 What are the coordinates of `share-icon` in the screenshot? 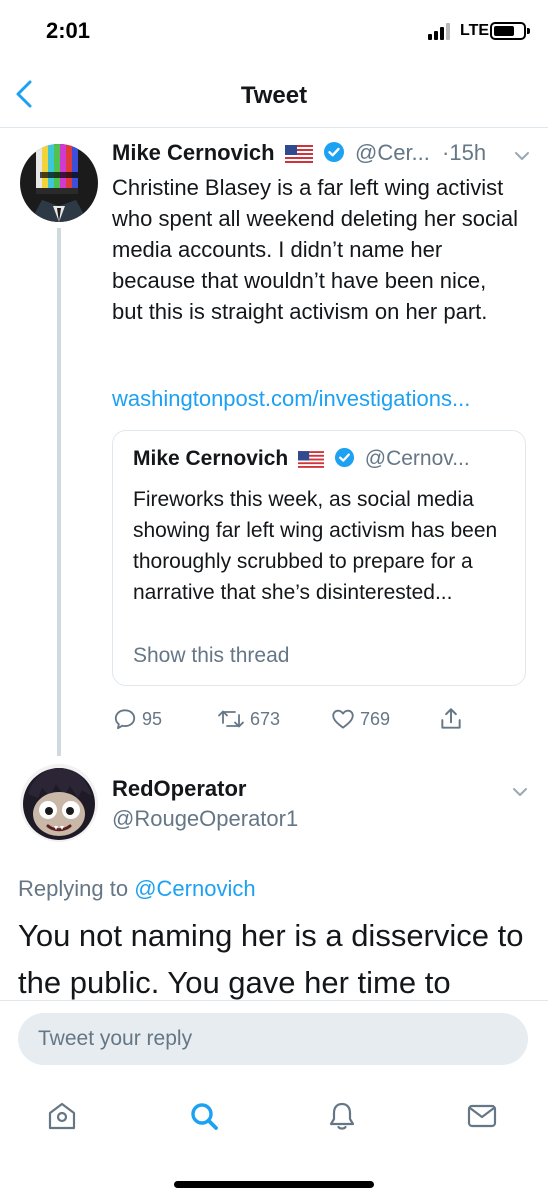 It's located at (451, 718).